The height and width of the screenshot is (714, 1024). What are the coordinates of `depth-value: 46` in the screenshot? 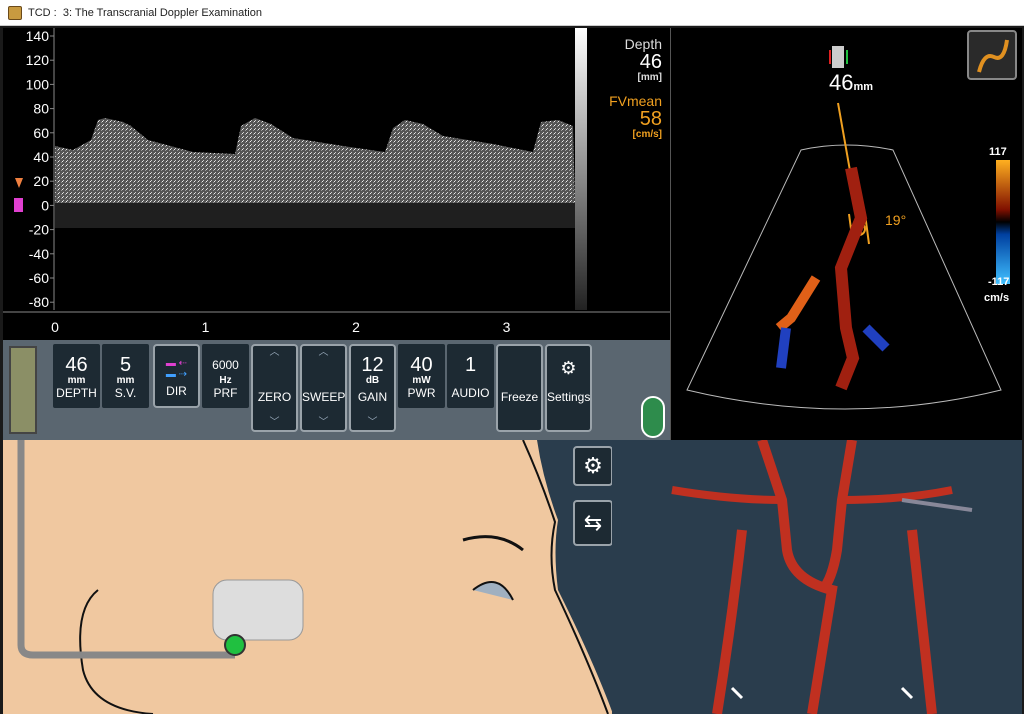 It's located at (650, 62).